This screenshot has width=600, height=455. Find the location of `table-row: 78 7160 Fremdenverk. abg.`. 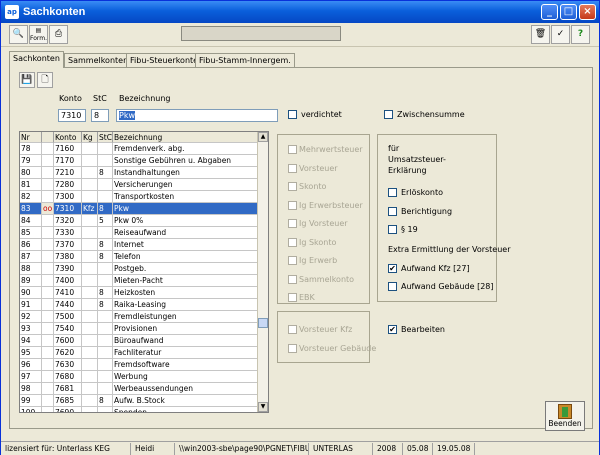

table-row: 78 7160 Fremdenverk. abg. is located at coordinates (139, 149).